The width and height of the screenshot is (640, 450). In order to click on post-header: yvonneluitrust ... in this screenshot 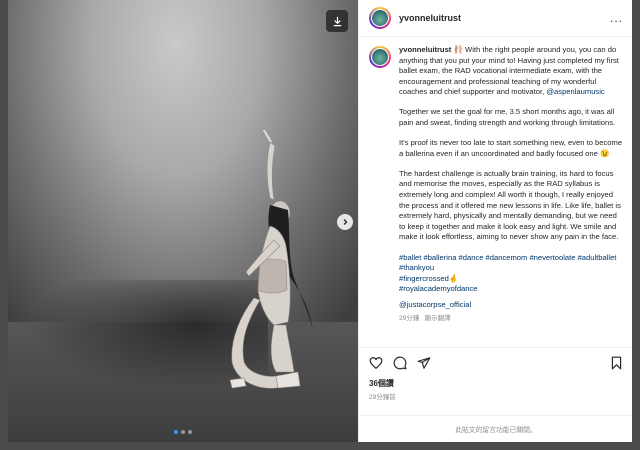, I will do `click(495, 18)`.